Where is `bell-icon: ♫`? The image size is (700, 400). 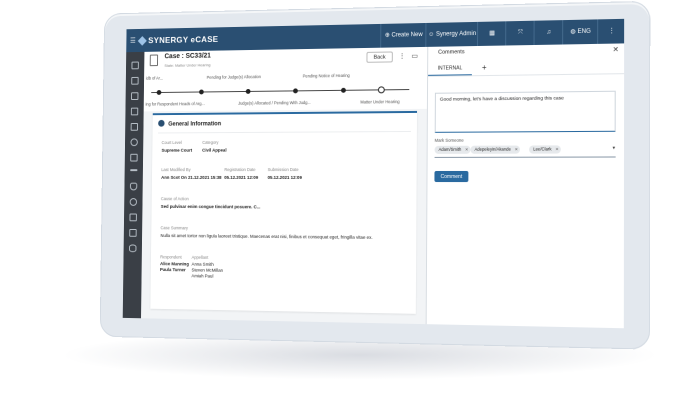
bell-icon: ♫ is located at coordinates (549, 32).